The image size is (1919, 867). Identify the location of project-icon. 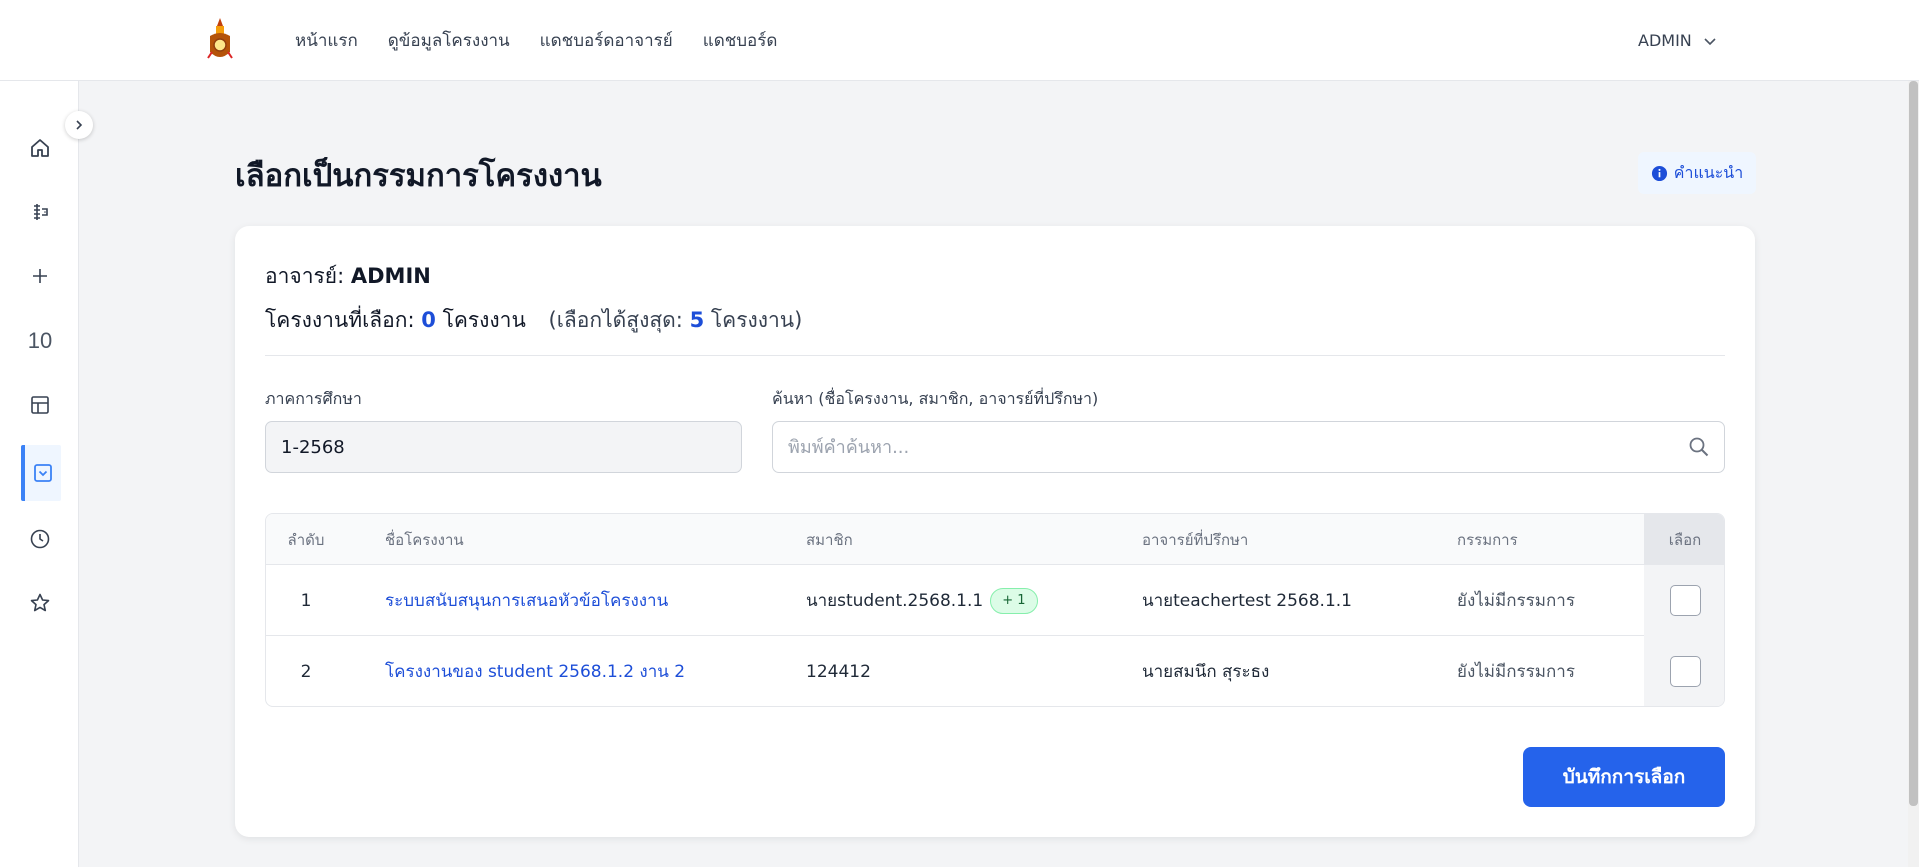
(41, 212).